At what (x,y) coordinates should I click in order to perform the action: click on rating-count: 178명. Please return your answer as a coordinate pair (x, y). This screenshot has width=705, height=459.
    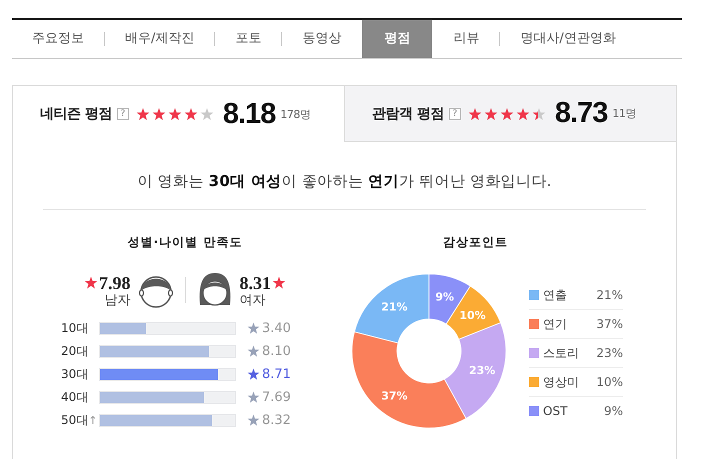
    Looking at the image, I should click on (295, 114).